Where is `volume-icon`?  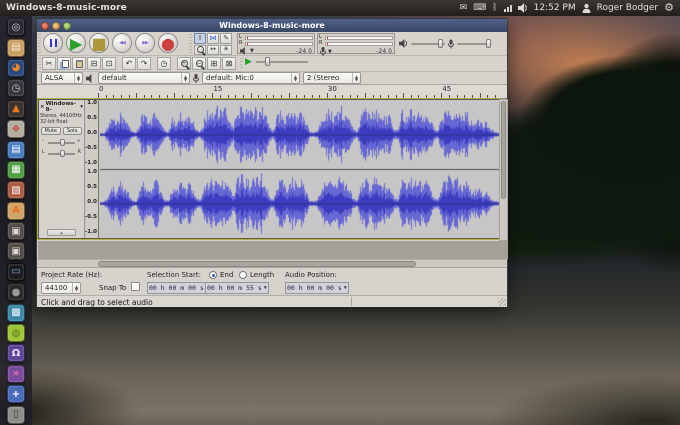
volume-icon is located at coordinates (522, 8).